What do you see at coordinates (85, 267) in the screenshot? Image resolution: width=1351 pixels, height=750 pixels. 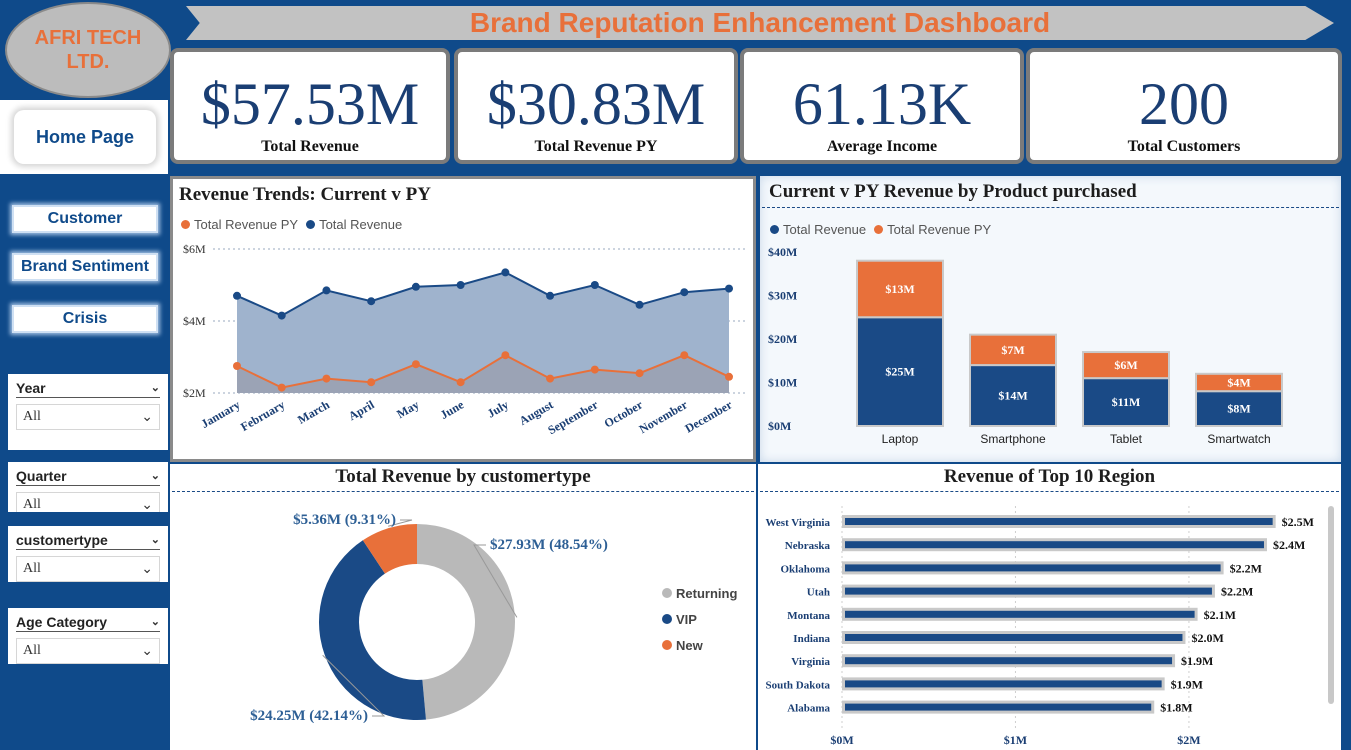 I see `brand-sentiment-button: Brand Sentiment` at bounding box center [85, 267].